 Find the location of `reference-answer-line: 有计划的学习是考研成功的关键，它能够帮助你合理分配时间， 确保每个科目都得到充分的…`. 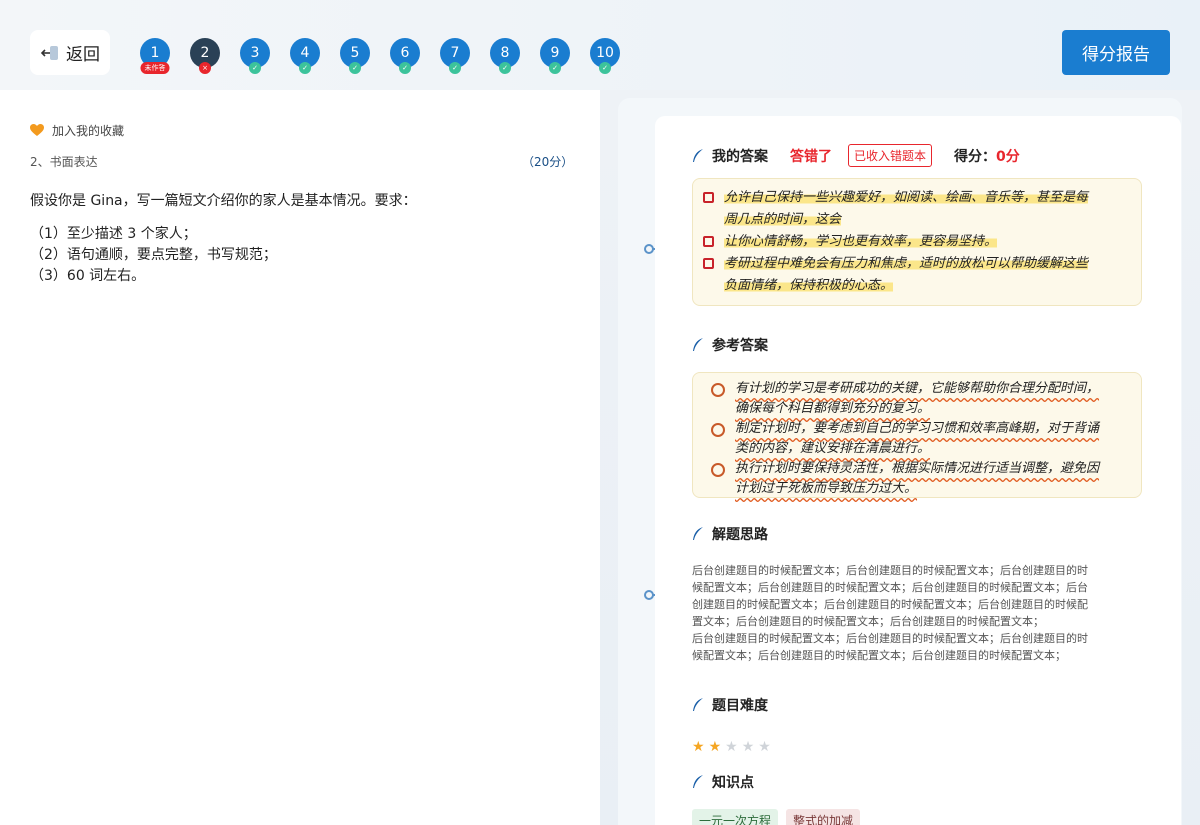

reference-answer-line: 有计划的学习是考研成功的关键，它能够帮助你合理分配时间， 确保每个科目都得到充分的… is located at coordinates (917, 399).